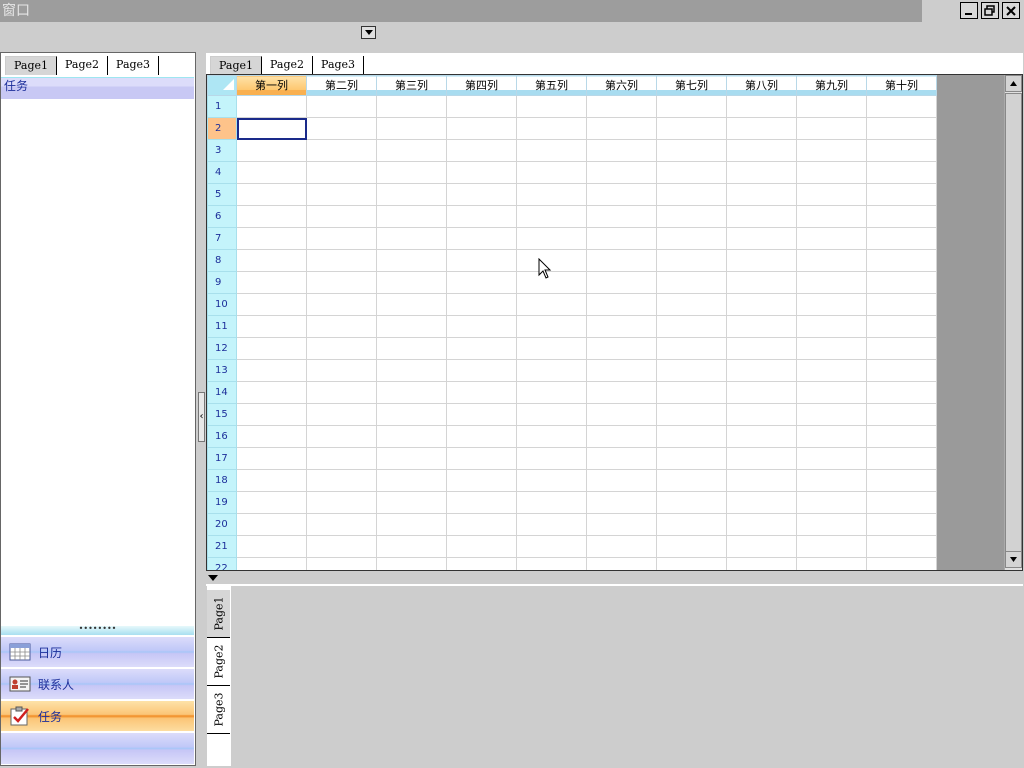 This screenshot has width=1024, height=768. What do you see at coordinates (368, 32) in the screenshot?
I see `toolbar-dropdown-button` at bounding box center [368, 32].